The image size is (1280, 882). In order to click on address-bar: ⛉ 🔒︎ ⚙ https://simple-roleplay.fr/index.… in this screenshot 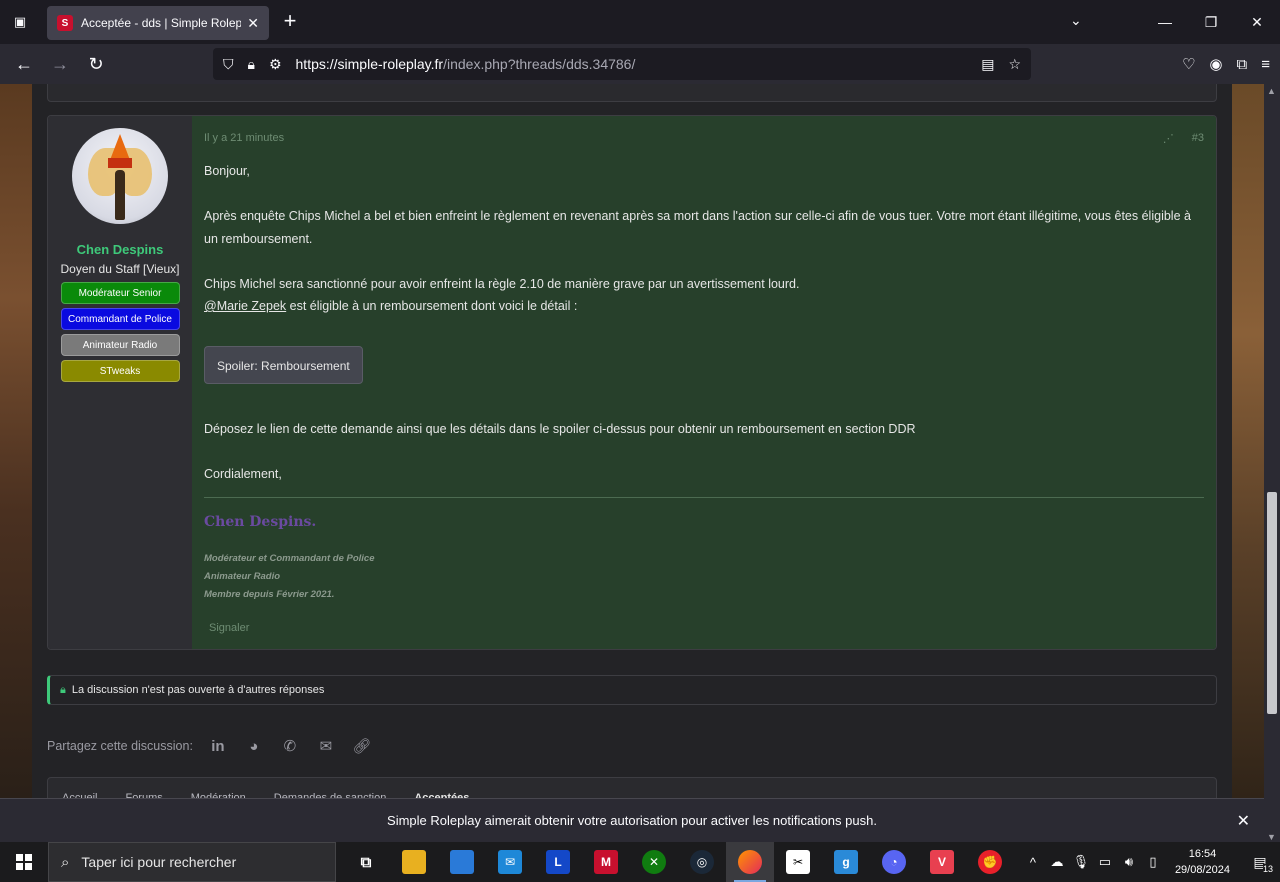, I will do `click(622, 64)`.